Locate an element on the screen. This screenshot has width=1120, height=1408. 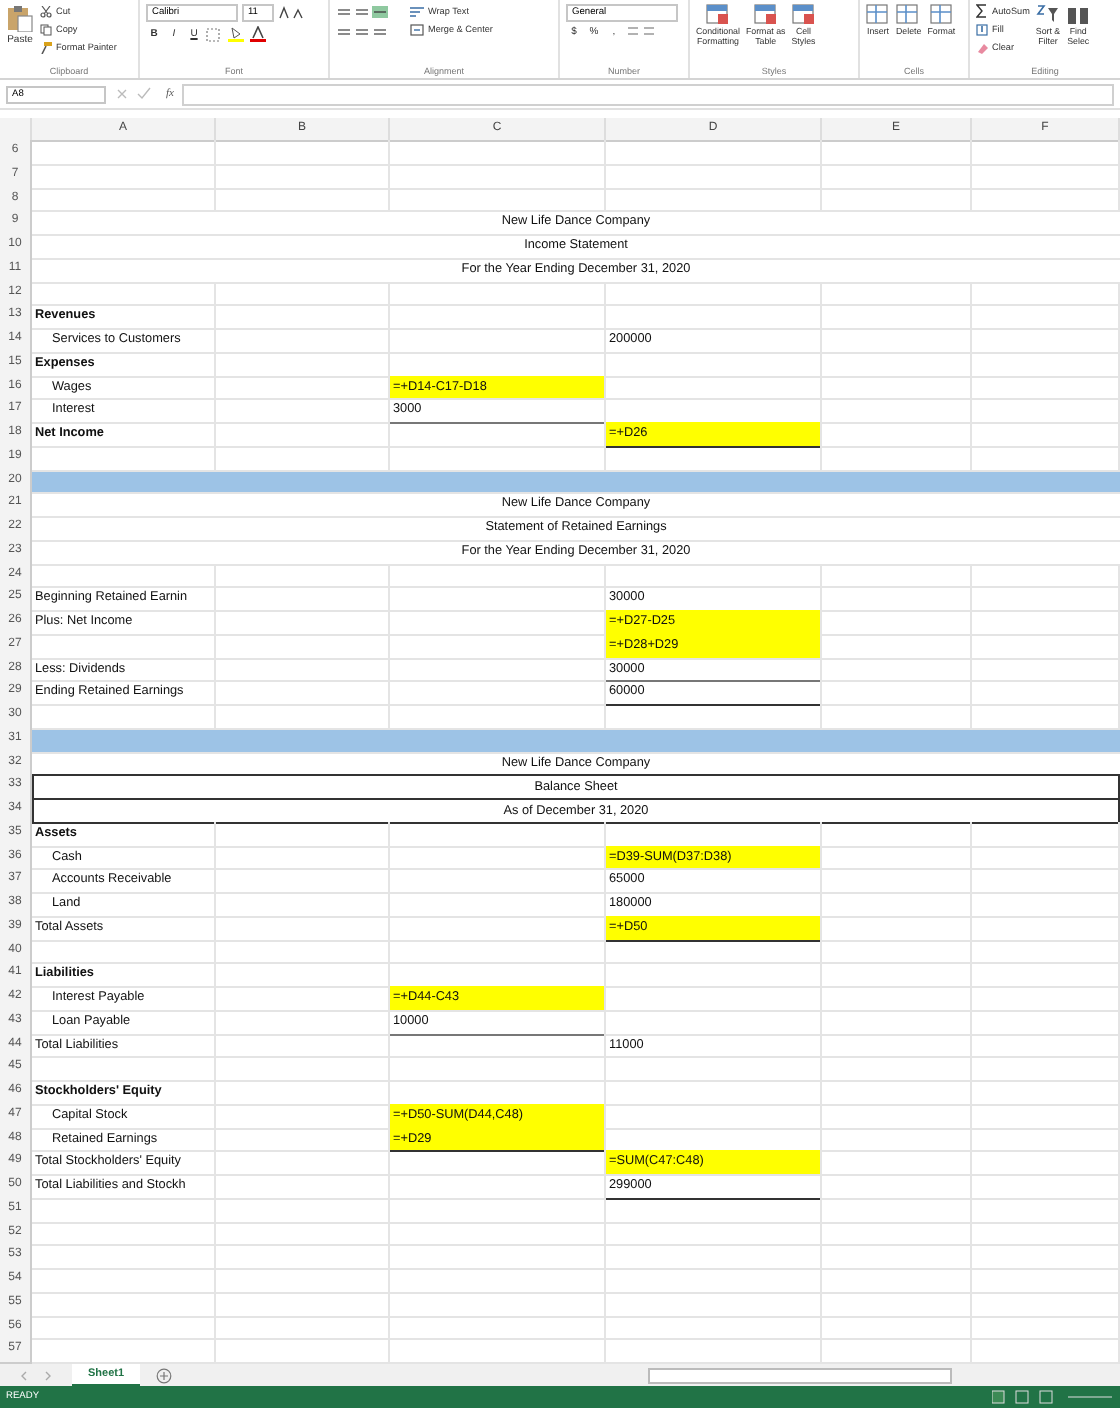
sigma-icon is located at coordinates (982, 11).